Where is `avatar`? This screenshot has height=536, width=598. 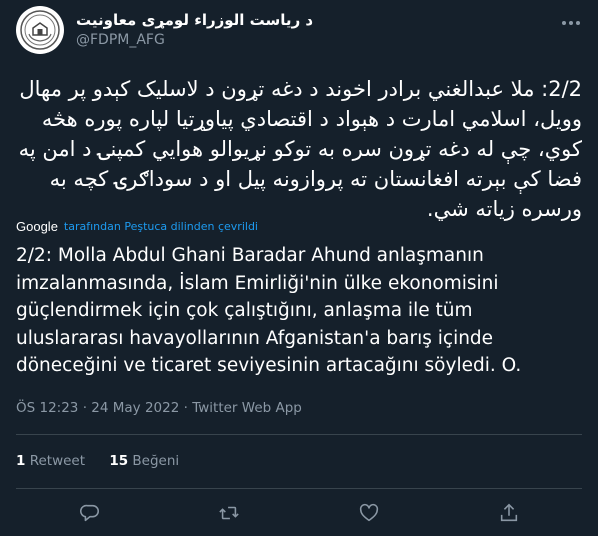
avatar is located at coordinates (40, 30).